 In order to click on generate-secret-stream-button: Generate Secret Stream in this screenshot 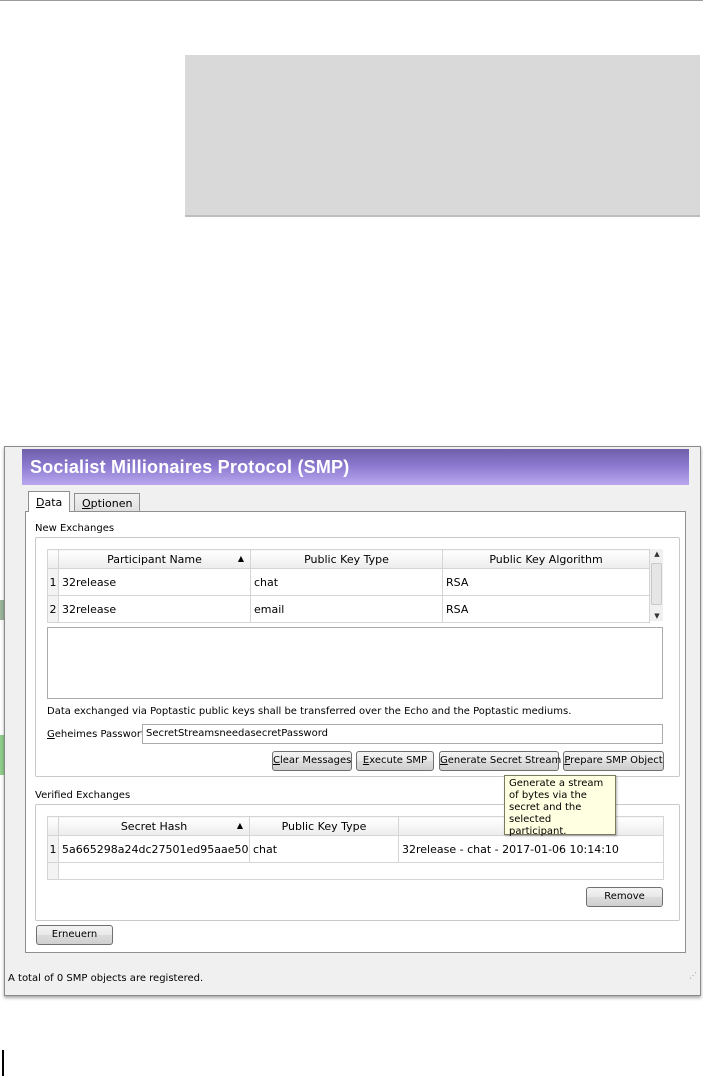, I will do `click(500, 761)`.